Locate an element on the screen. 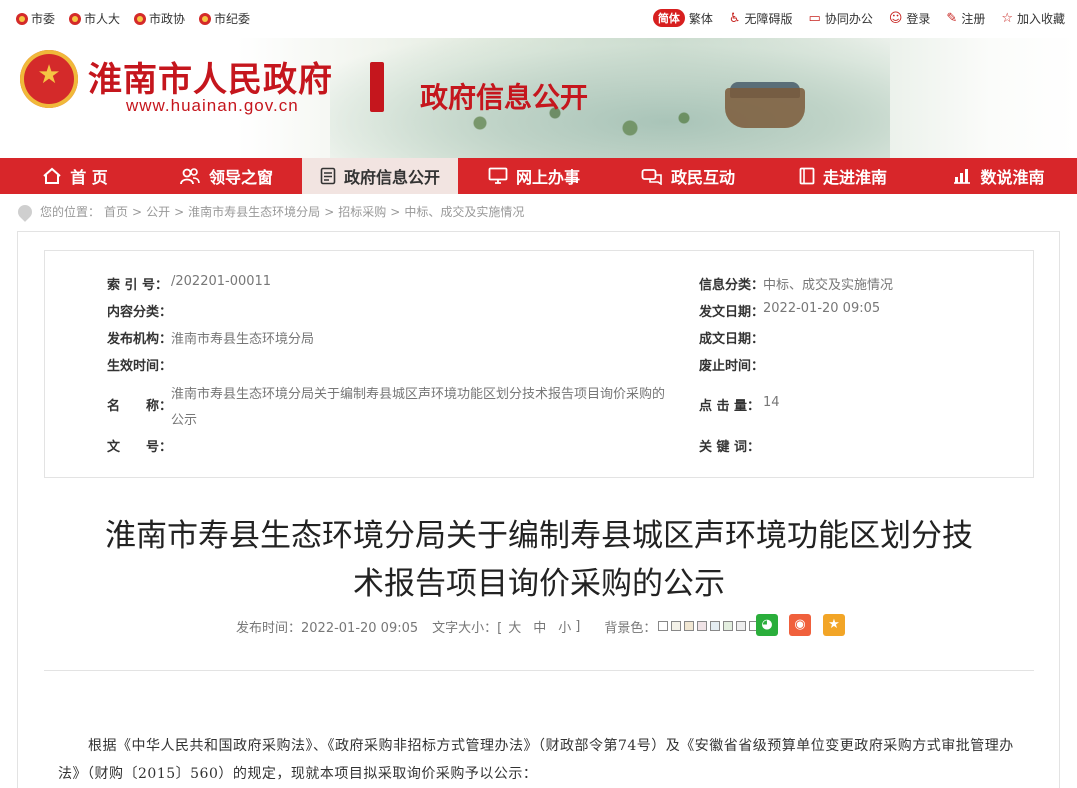 This screenshot has height=788, width=1077. font-large-button: 大 is located at coordinates (514, 626).